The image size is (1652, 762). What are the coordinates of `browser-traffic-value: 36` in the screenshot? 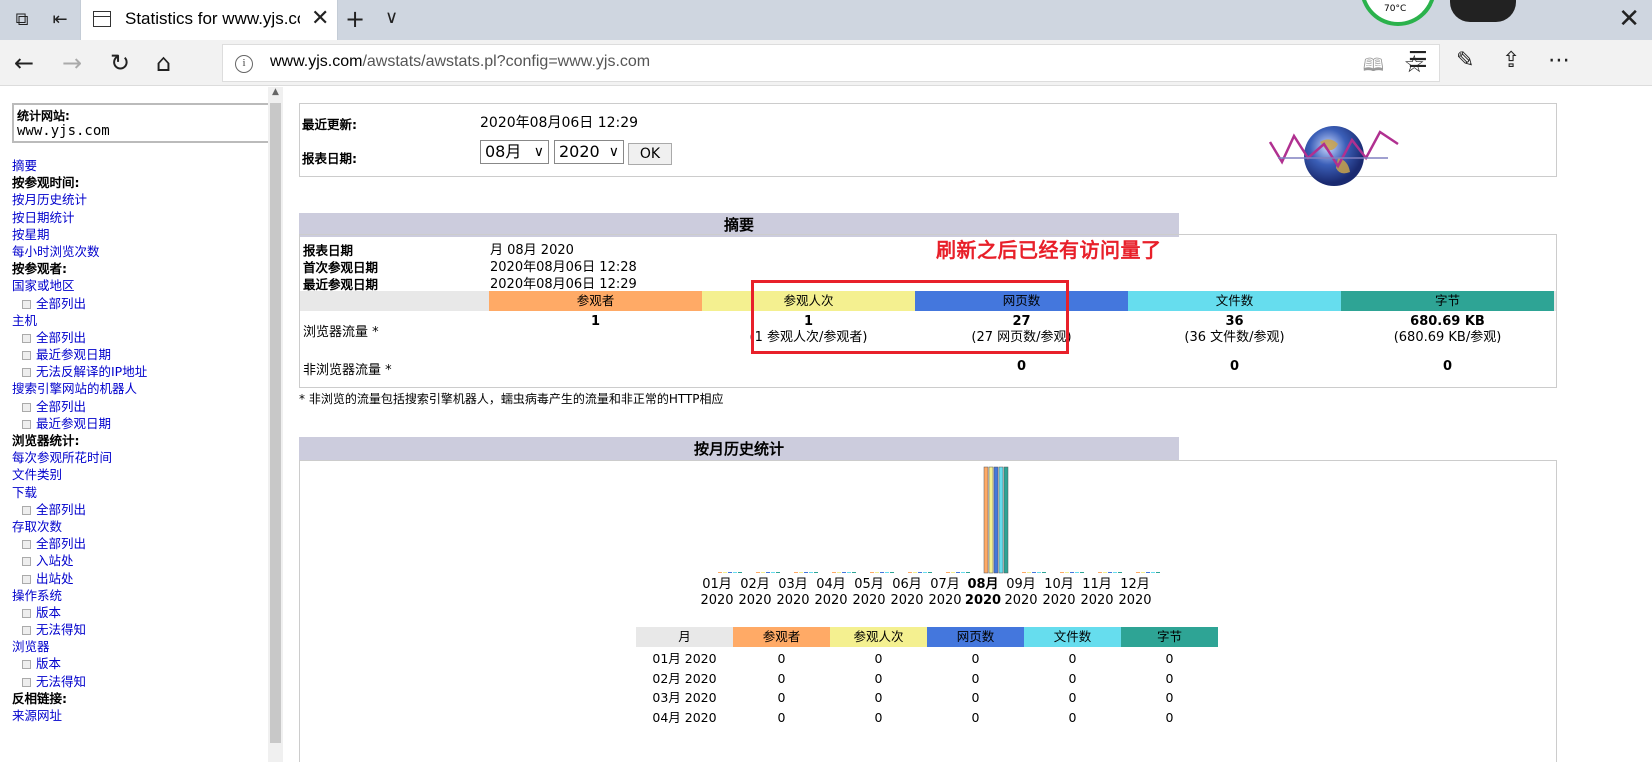 It's located at (1234, 321).